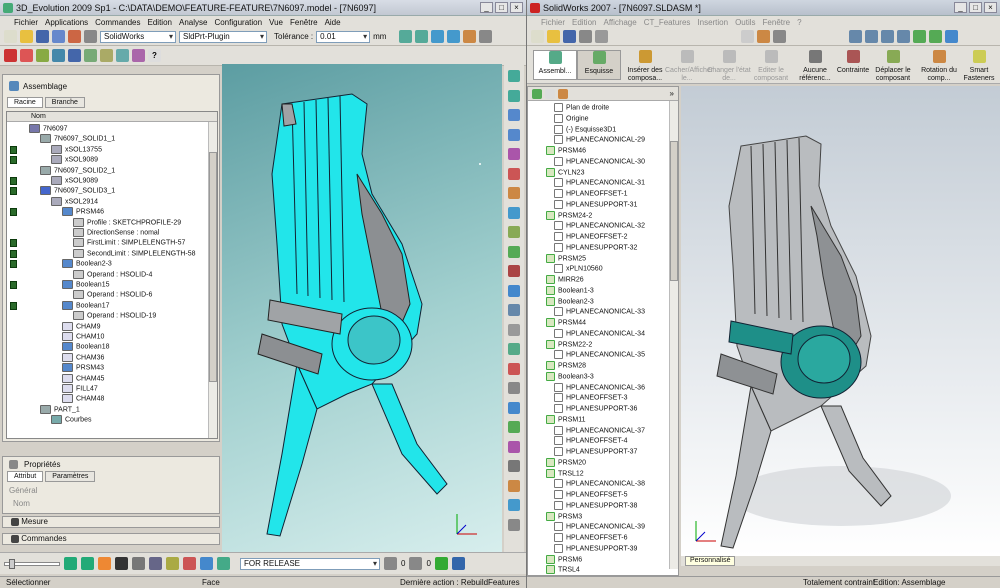  Describe the element at coordinates (595, 409) in the screenshot. I see `sw-tree-node: HPLANESUPPORT-36` at that location.